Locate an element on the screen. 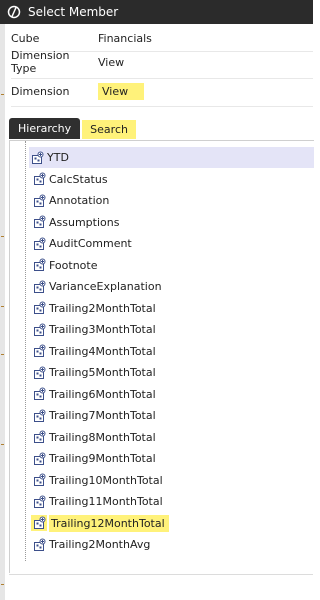  tree-item-label: Trailing6MonthTotal is located at coordinates (102, 394).